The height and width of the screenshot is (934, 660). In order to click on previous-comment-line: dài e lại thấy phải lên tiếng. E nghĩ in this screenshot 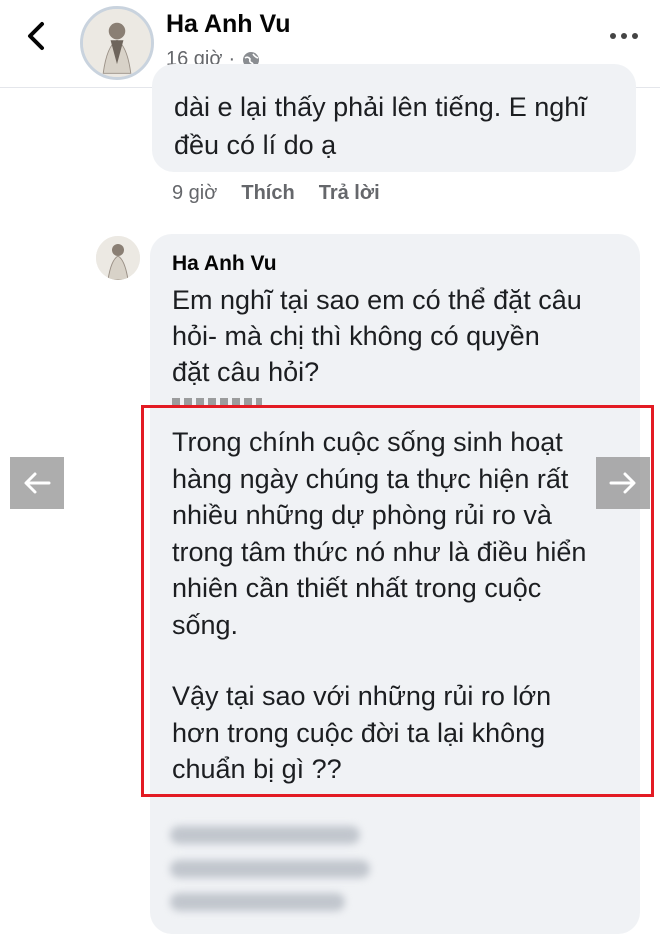, I will do `click(380, 107)`.